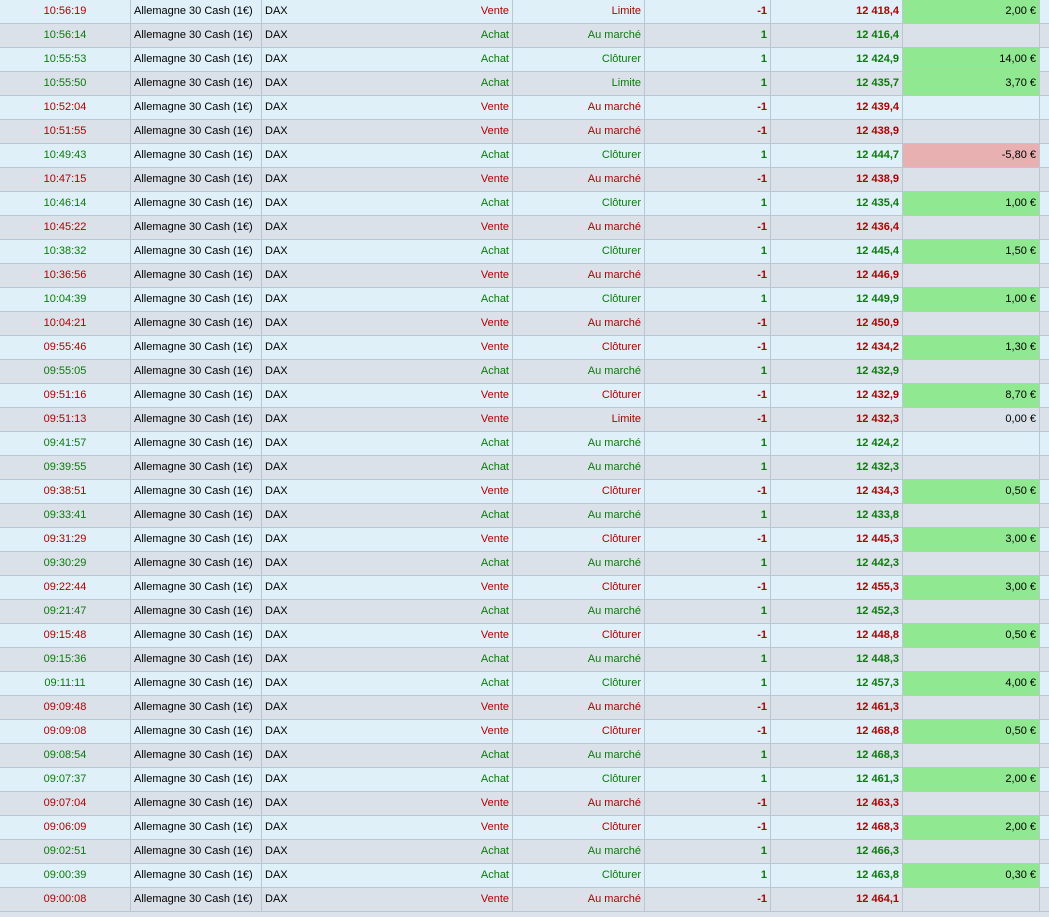 The width and height of the screenshot is (1049, 917). I want to click on pnl-cell: 0,50 €, so click(971, 635).